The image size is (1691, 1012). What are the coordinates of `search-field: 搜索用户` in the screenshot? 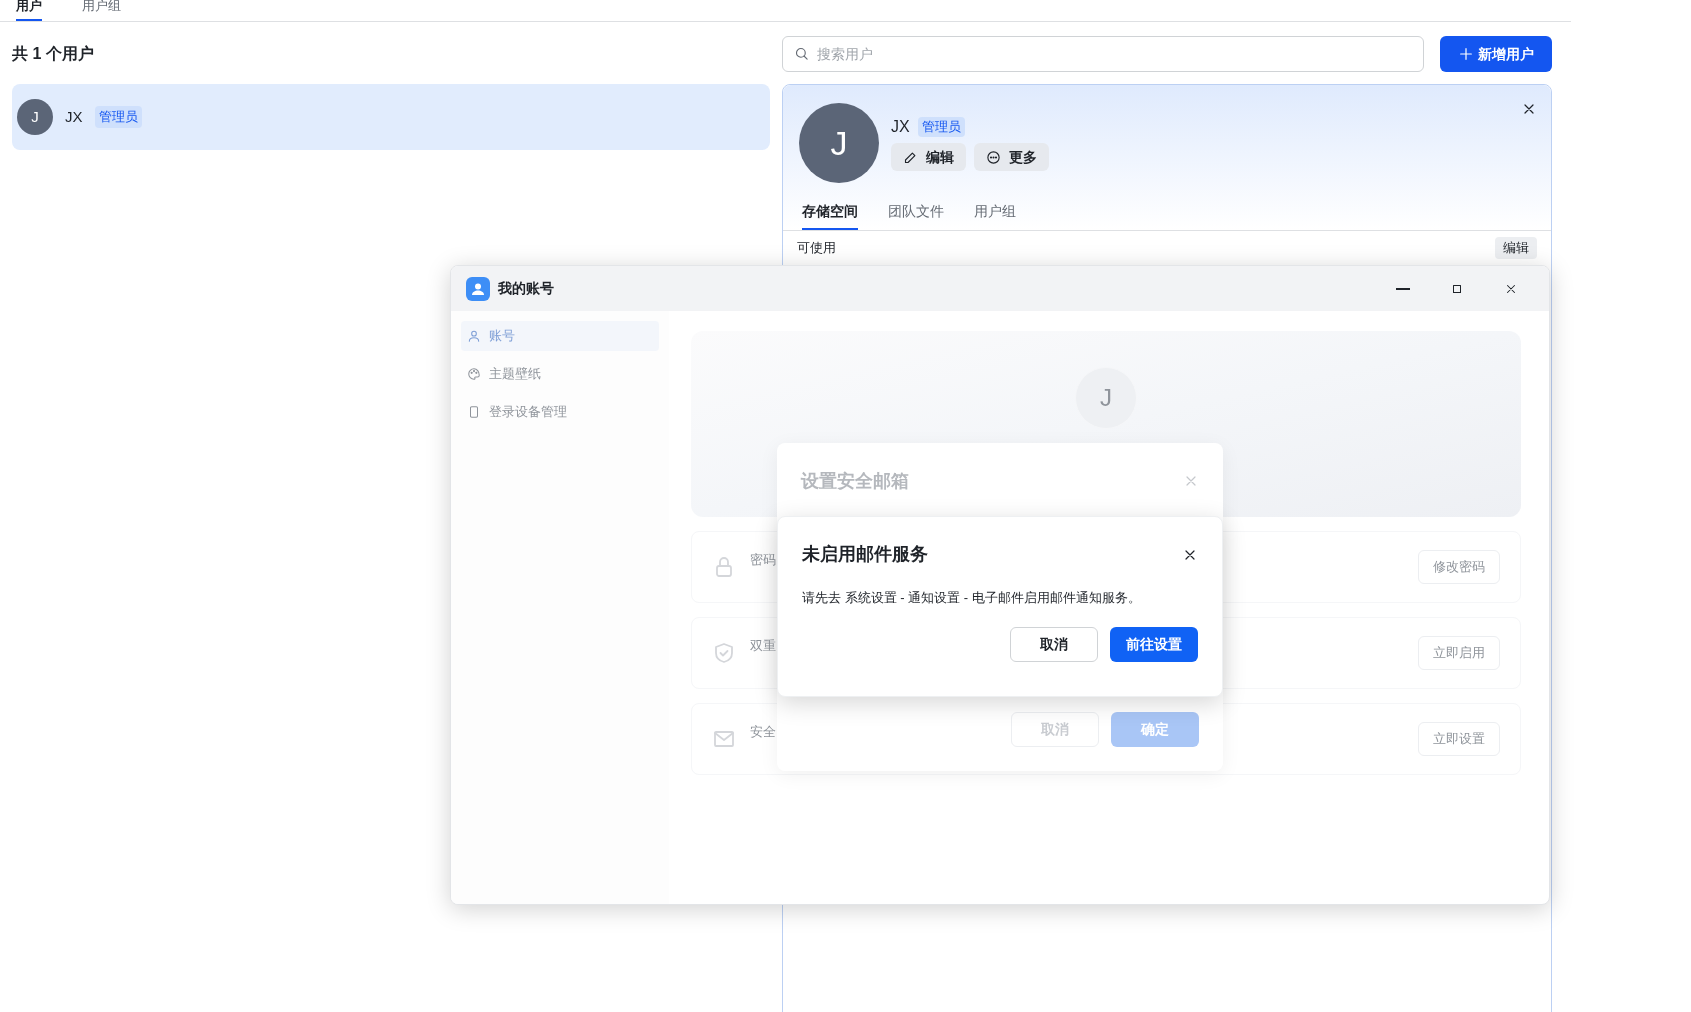 It's located at (1103, 54).